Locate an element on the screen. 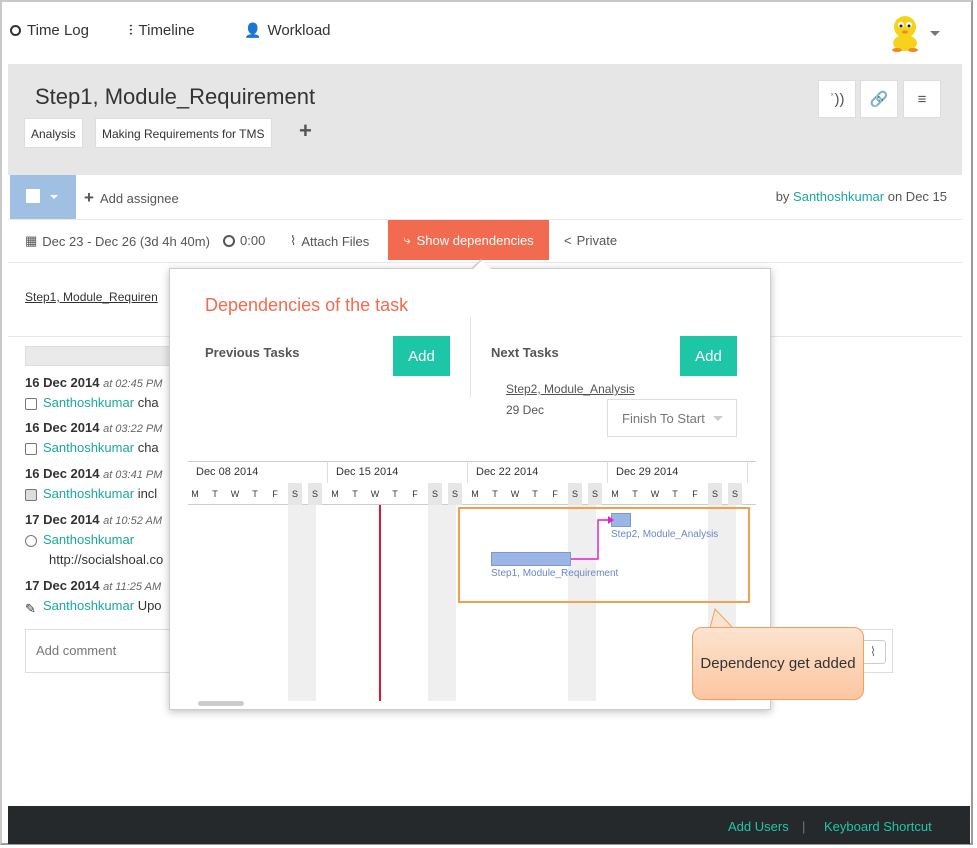 The height and width of the screenshot is (848, 977). add-previous-task-button: Add is located at coordinates (421, 356).